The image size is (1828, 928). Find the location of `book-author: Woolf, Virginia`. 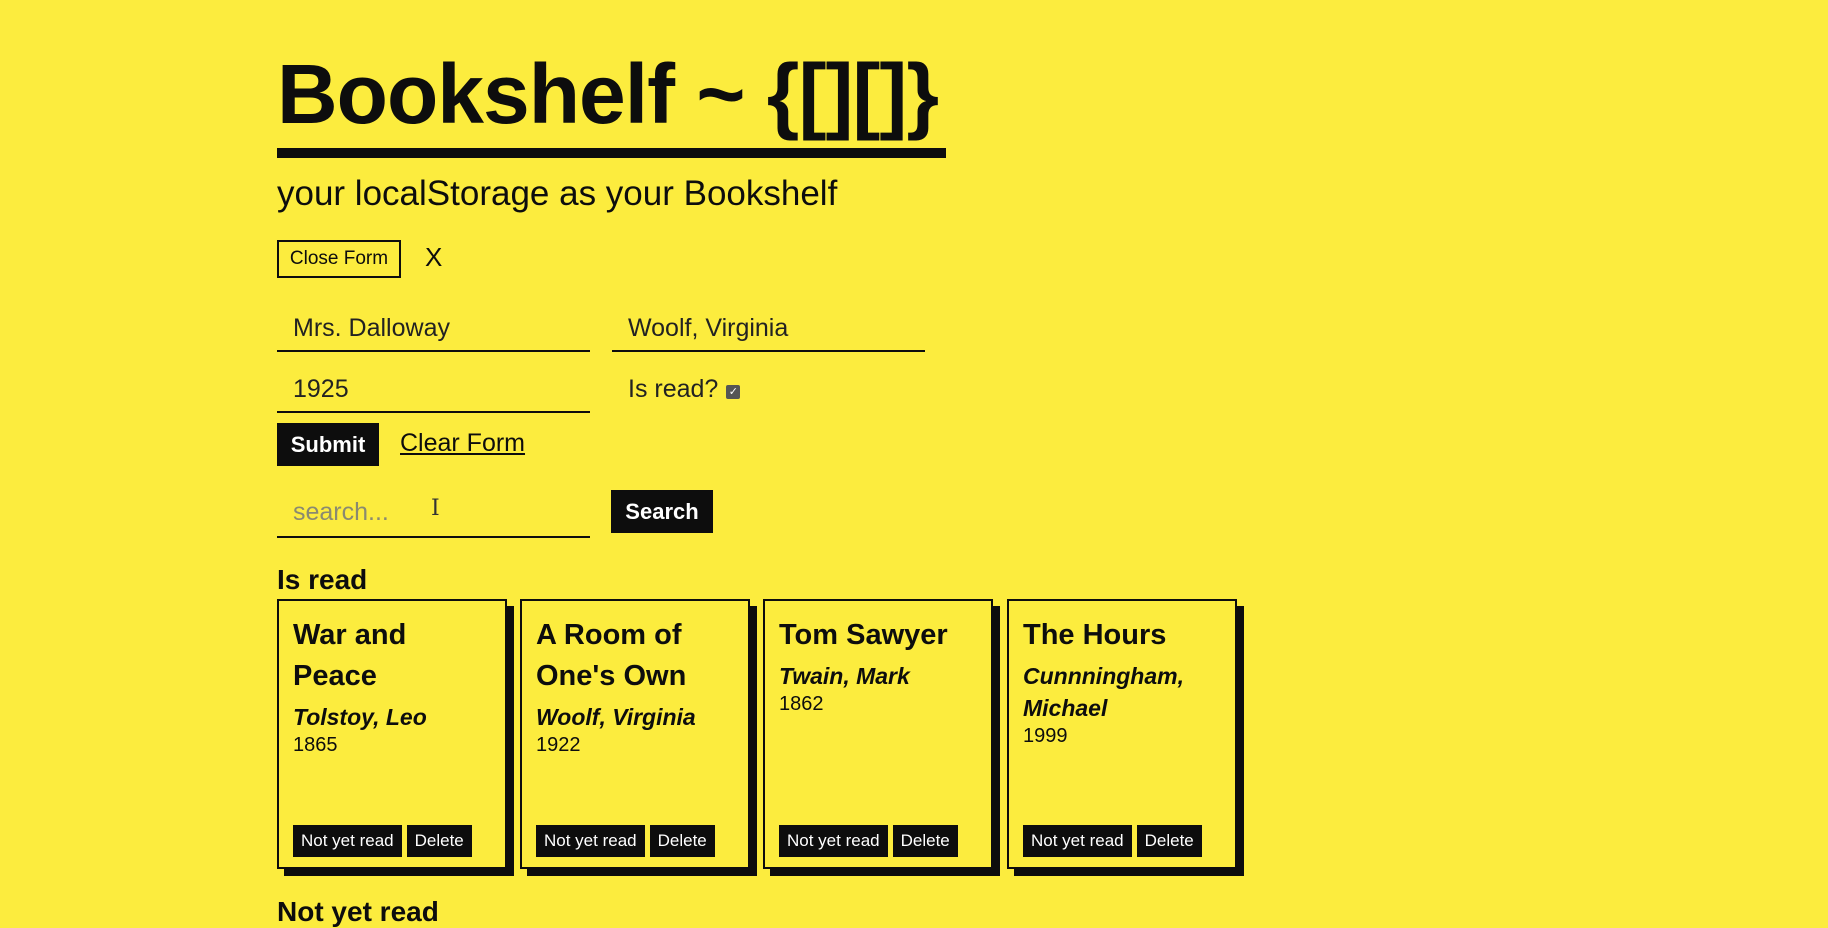

book-author: Woolf, Virginia is located at coordinates (616, 717).